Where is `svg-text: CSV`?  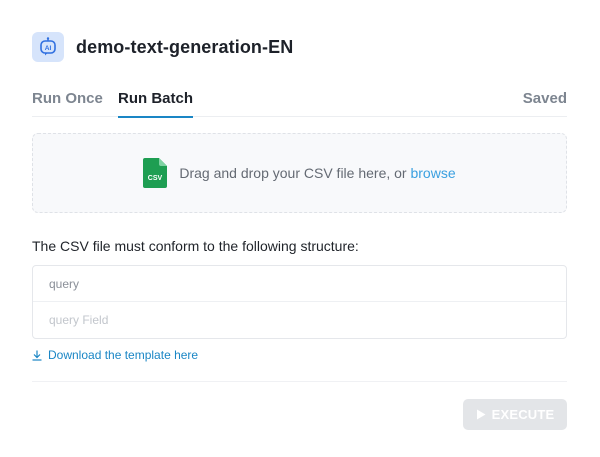
svg-text: CSV is located at coordinates (155, 178).